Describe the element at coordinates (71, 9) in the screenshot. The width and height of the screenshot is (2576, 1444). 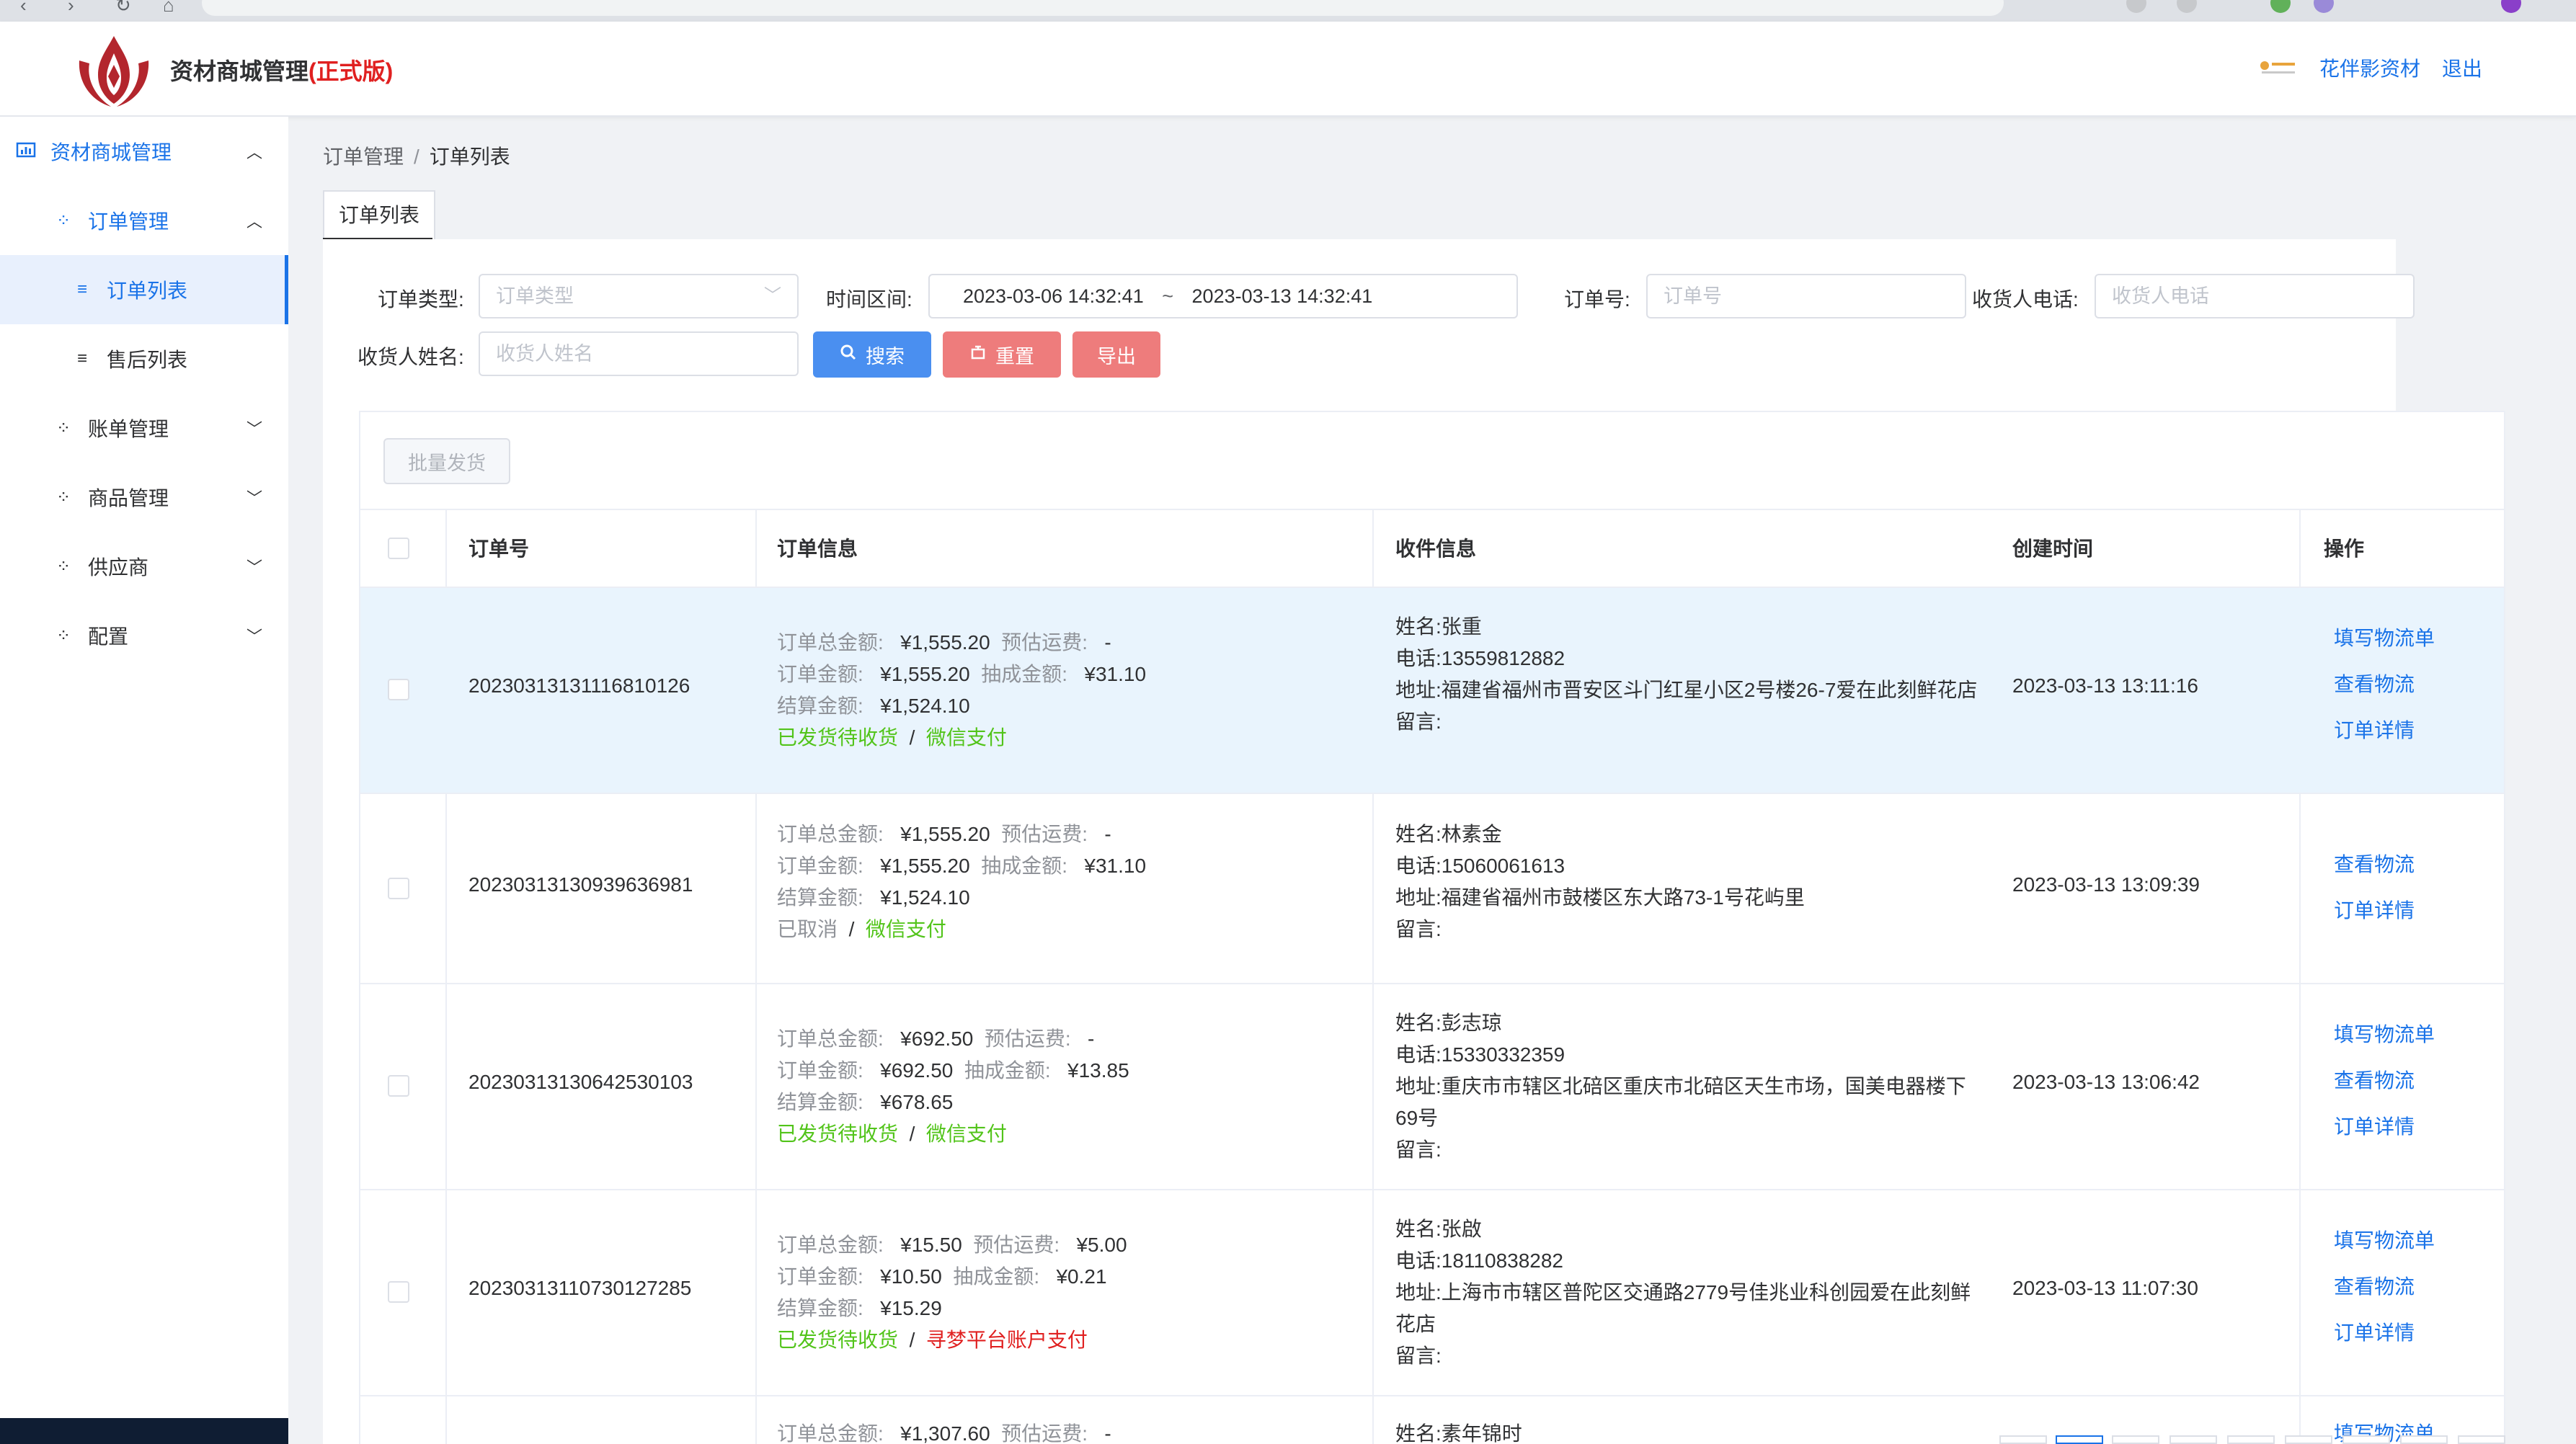
I see `forward-icon: ›` at that location.